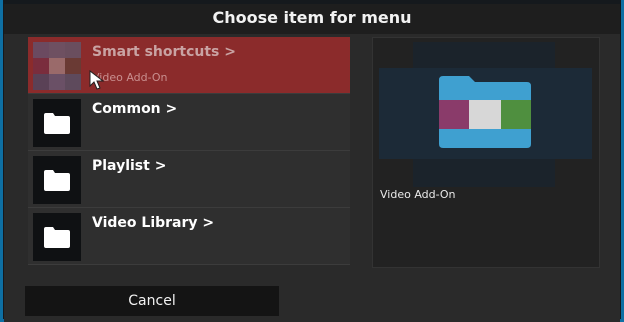 This screenshot has width=624, height=322. I want to click on item-label: Video Library >, so click(153, 223).